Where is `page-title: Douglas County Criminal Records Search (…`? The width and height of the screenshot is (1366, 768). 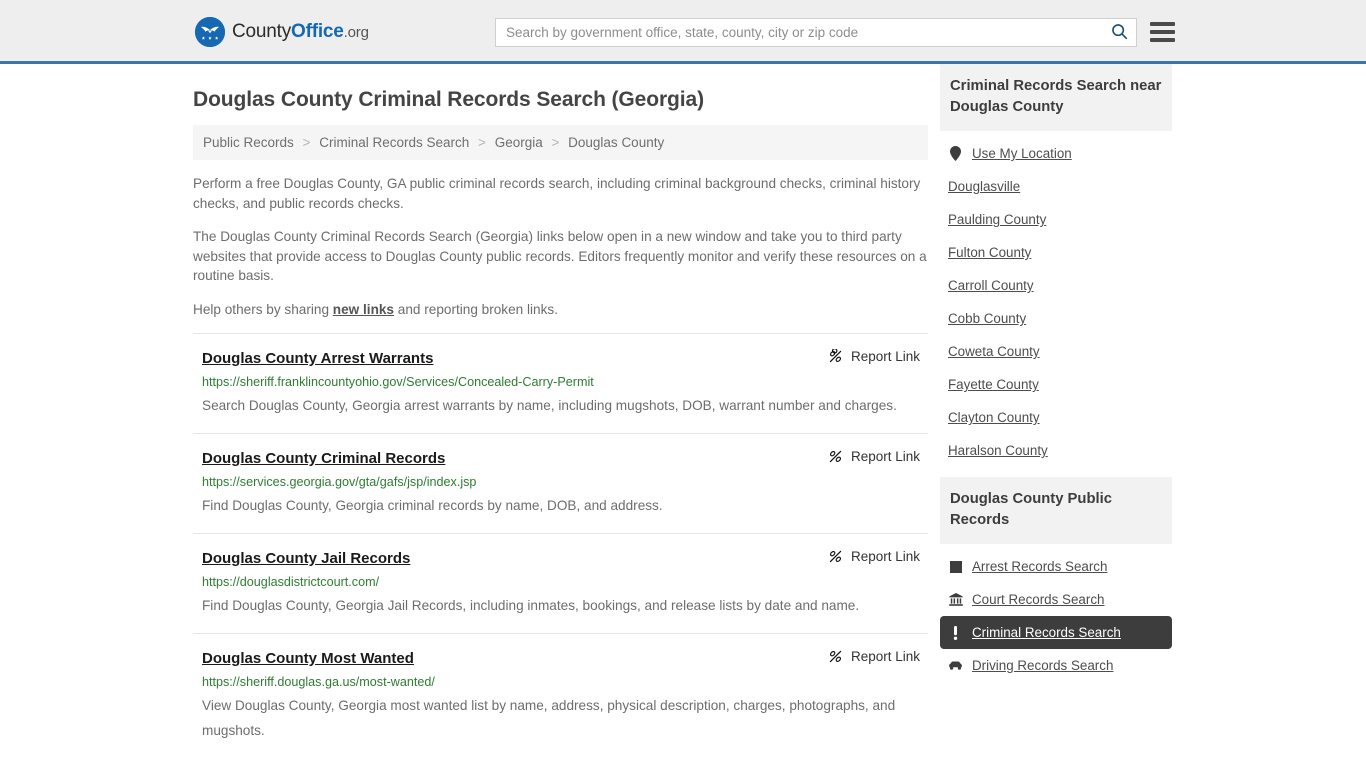
page-title: Douglas County Criminal Records Search (… is located at coordinates (448, 99).